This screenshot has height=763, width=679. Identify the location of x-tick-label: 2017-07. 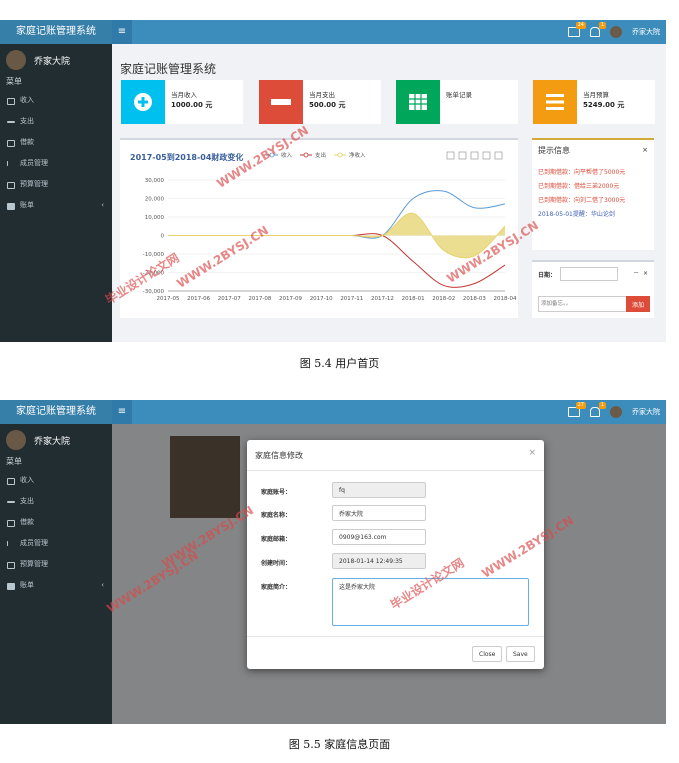
(229, 299).